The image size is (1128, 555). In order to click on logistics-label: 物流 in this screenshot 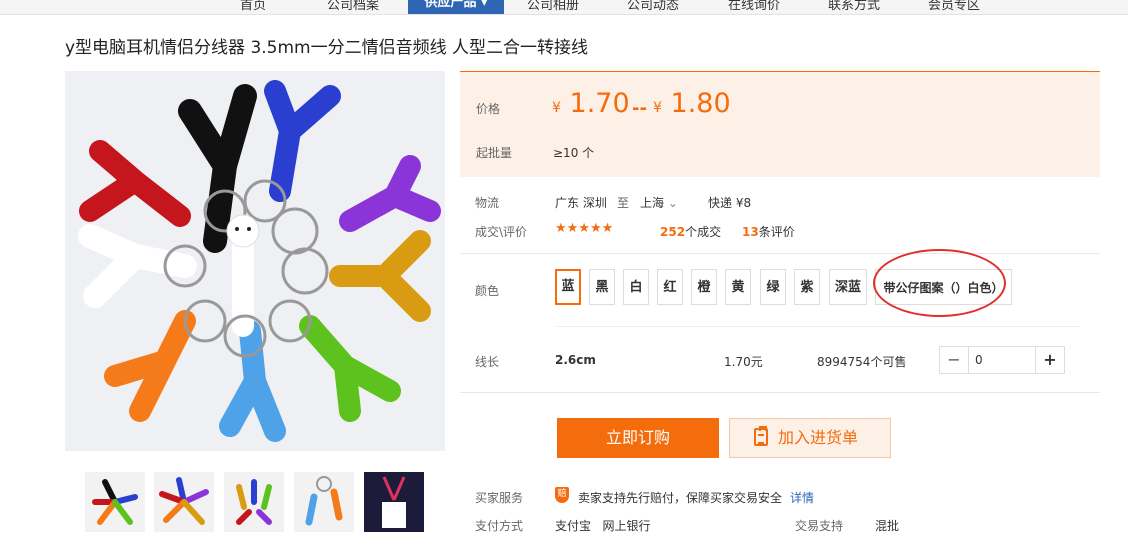, I will do `click(487, 203)`.